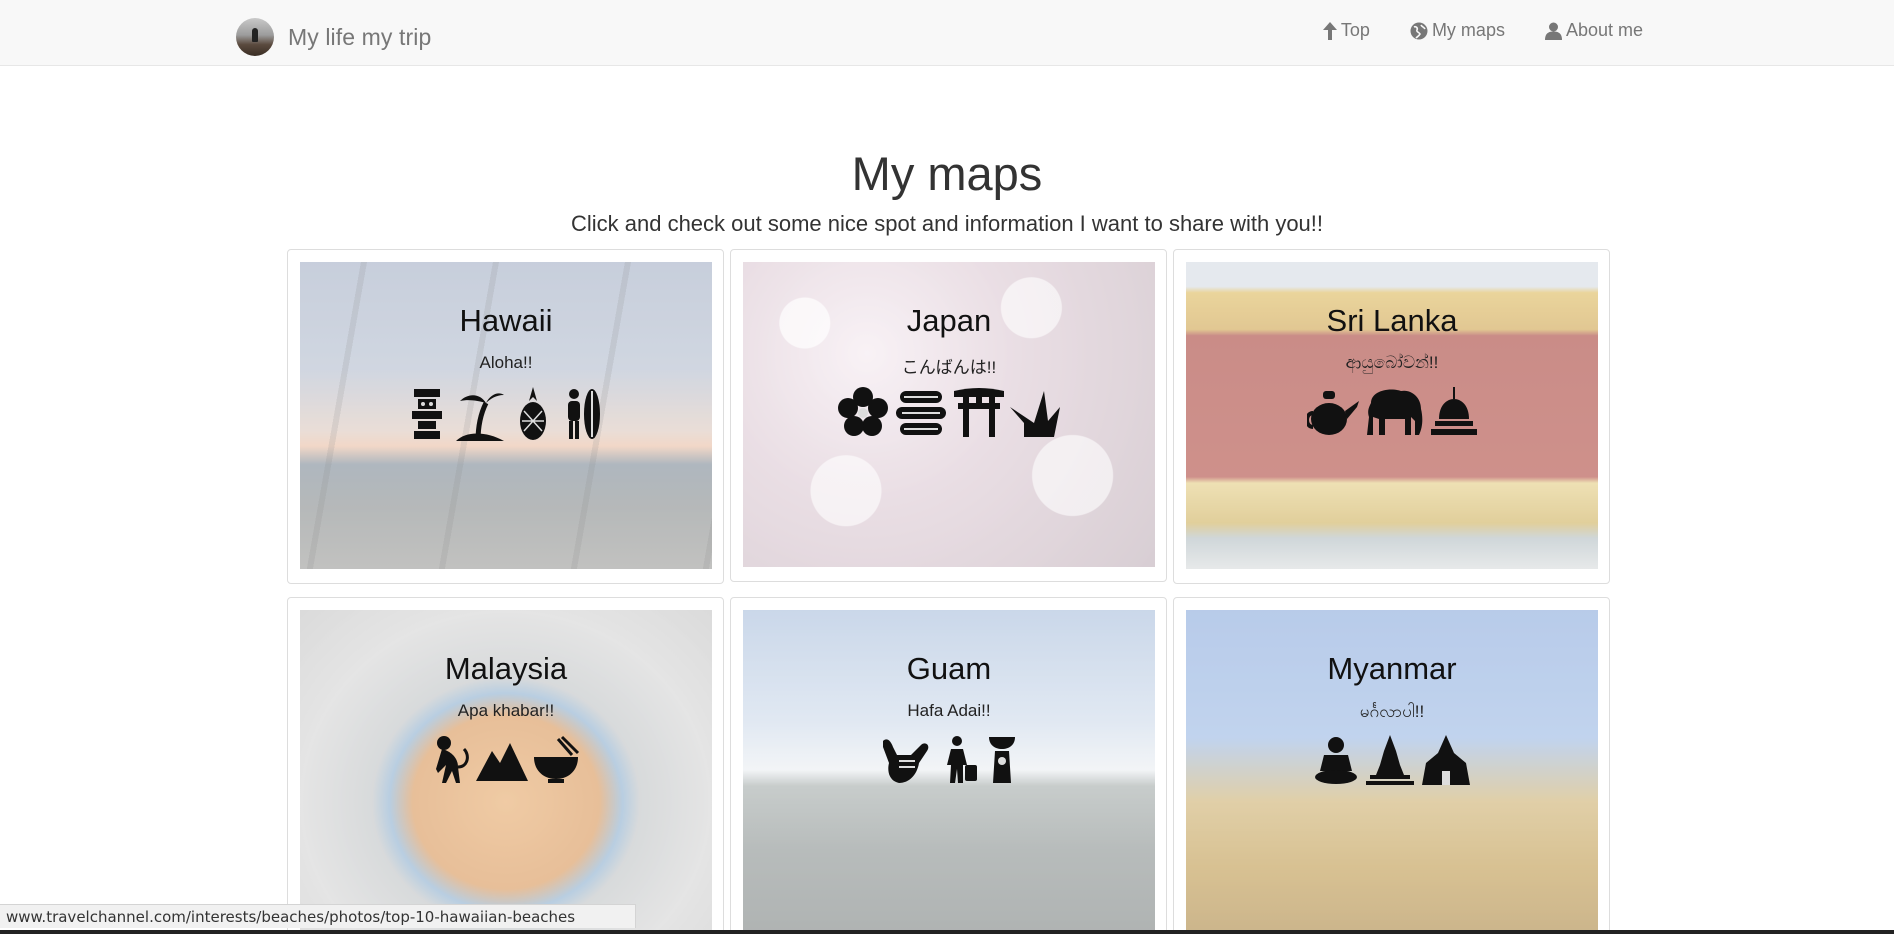  What do you see at coordinates (1392, 711) in the screenshot?
I see `card-greeting: မင်္ဂလာပါ!!` at bounding box center [1392, 711].